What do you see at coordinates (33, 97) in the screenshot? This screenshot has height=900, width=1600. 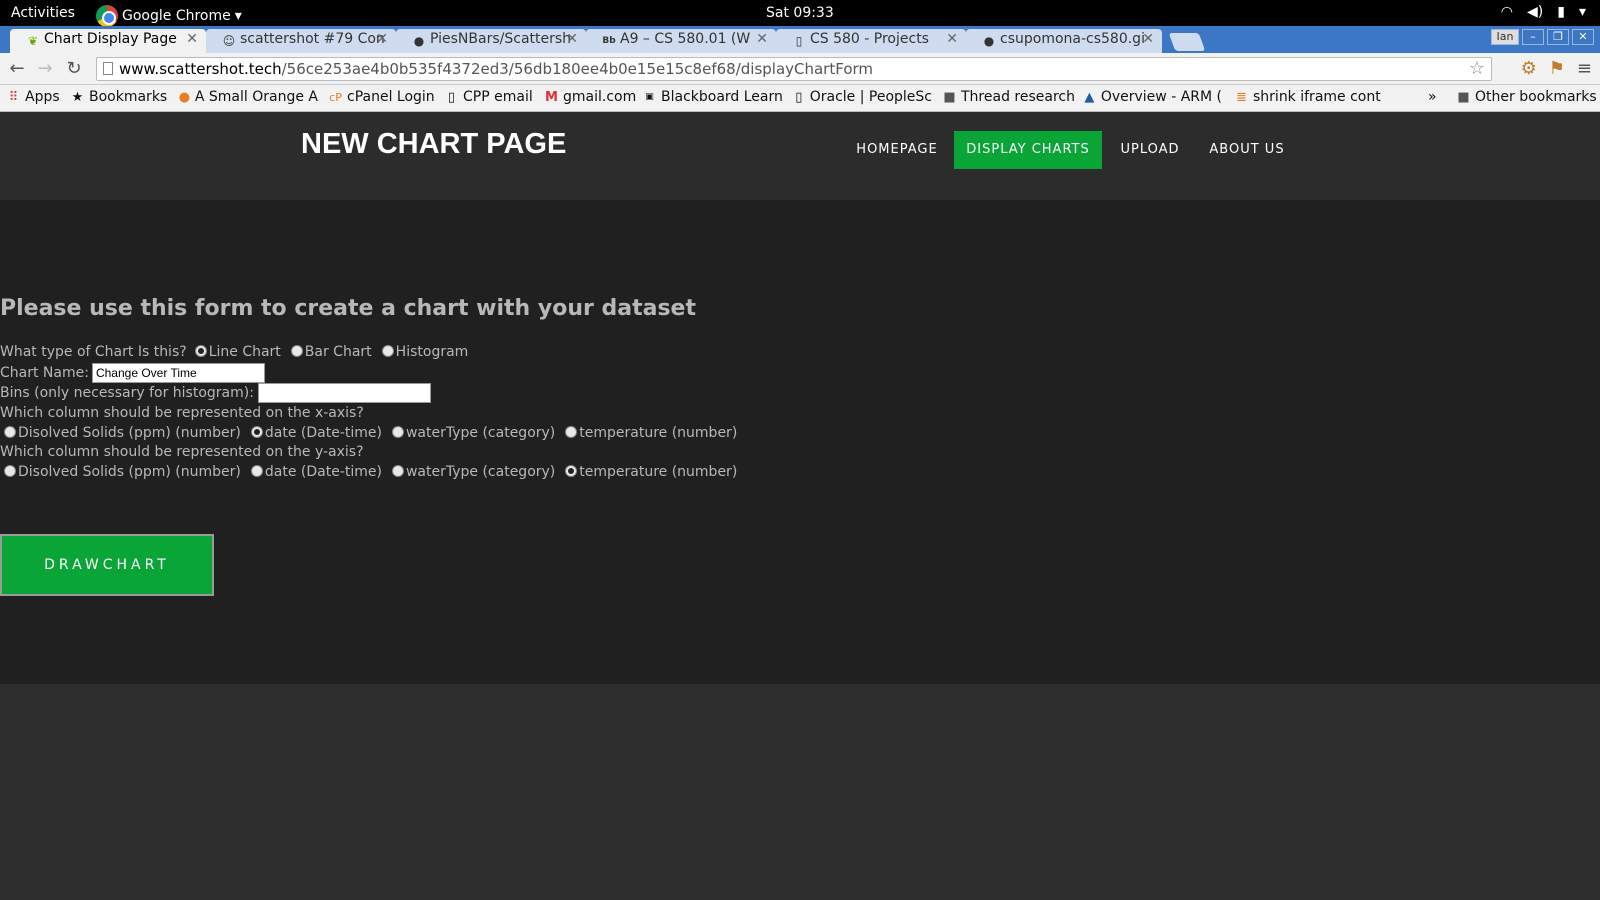 I see `bookmark-apps: ⠿ Apps` at bounding box center [33, 97].